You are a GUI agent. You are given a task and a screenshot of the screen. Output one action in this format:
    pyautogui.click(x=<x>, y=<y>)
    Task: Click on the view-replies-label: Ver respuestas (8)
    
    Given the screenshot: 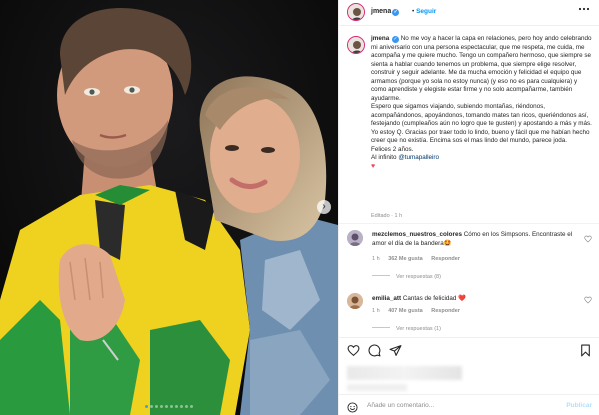 What is the action you would take?
    pyautogui.click(x=418, y=277)
    